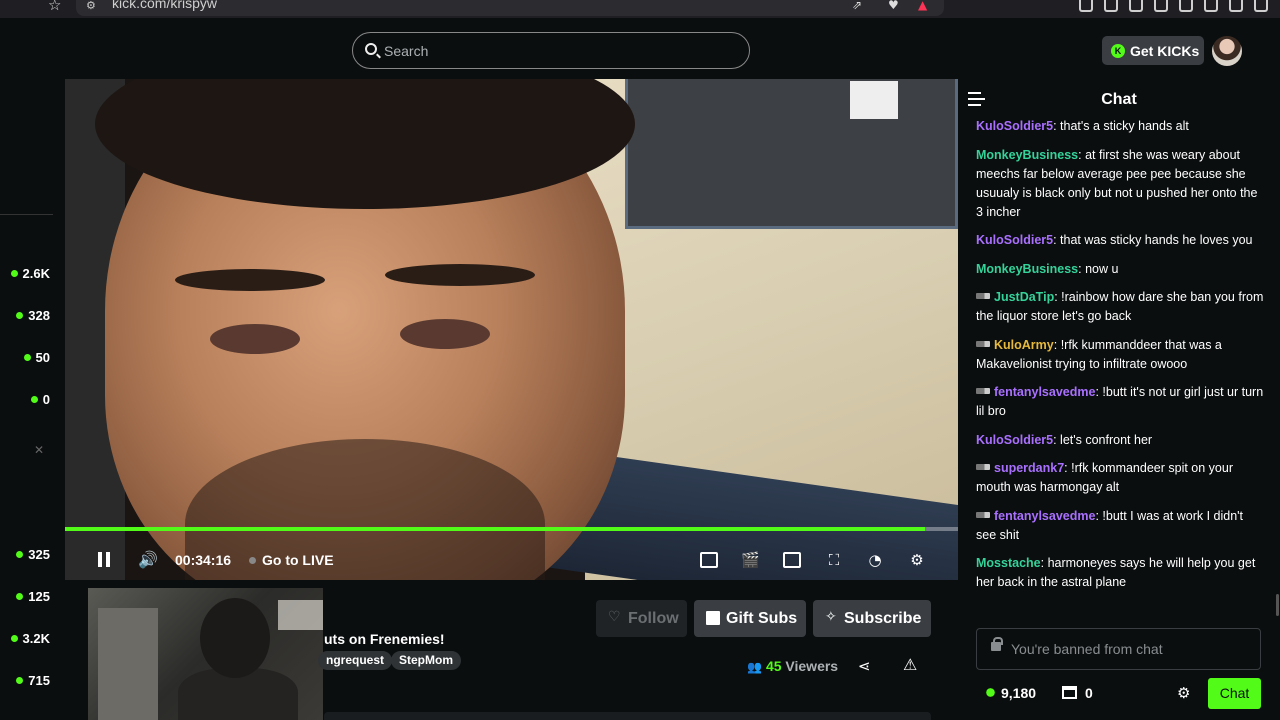 The height and width of the screenshot is (720, 1280). What do you see at coordinates (25, 596) in the screenshot?
I see `sidebar-channel: 125` at bounding box center [25, 596].